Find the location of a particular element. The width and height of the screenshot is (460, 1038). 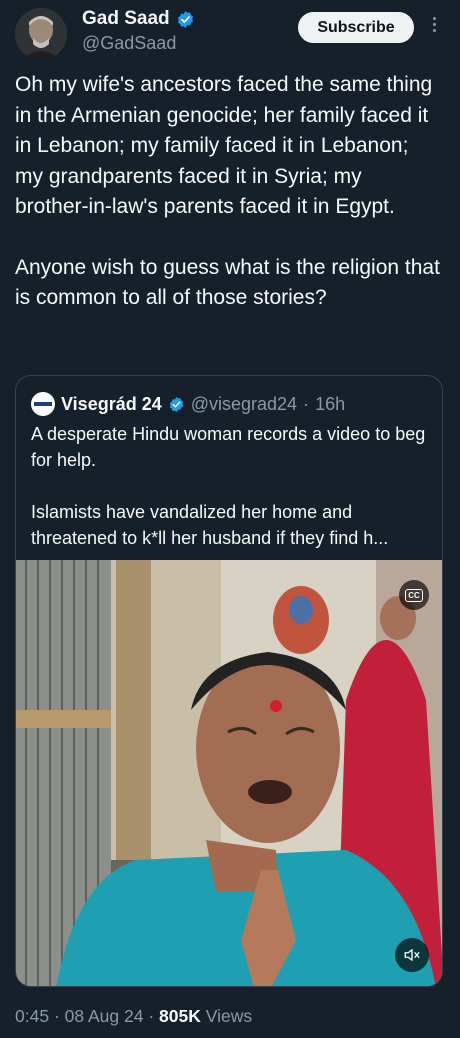

quoted-tweet-age: 16h is located at coordinates (330, 403).